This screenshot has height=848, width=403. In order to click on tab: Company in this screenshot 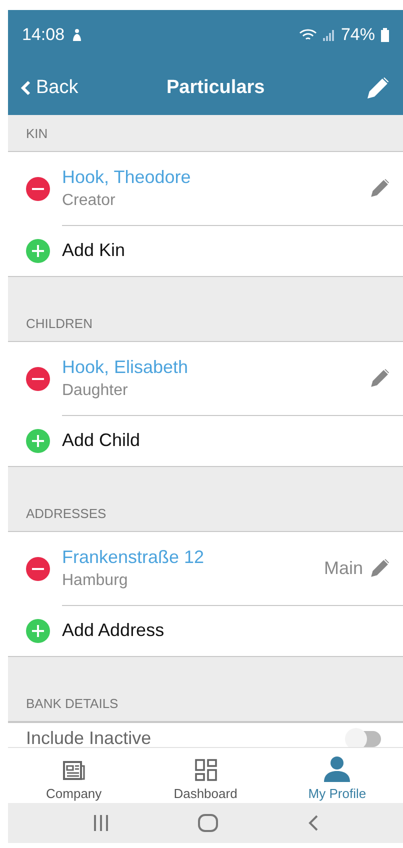, I will do `click(74, 775)`.